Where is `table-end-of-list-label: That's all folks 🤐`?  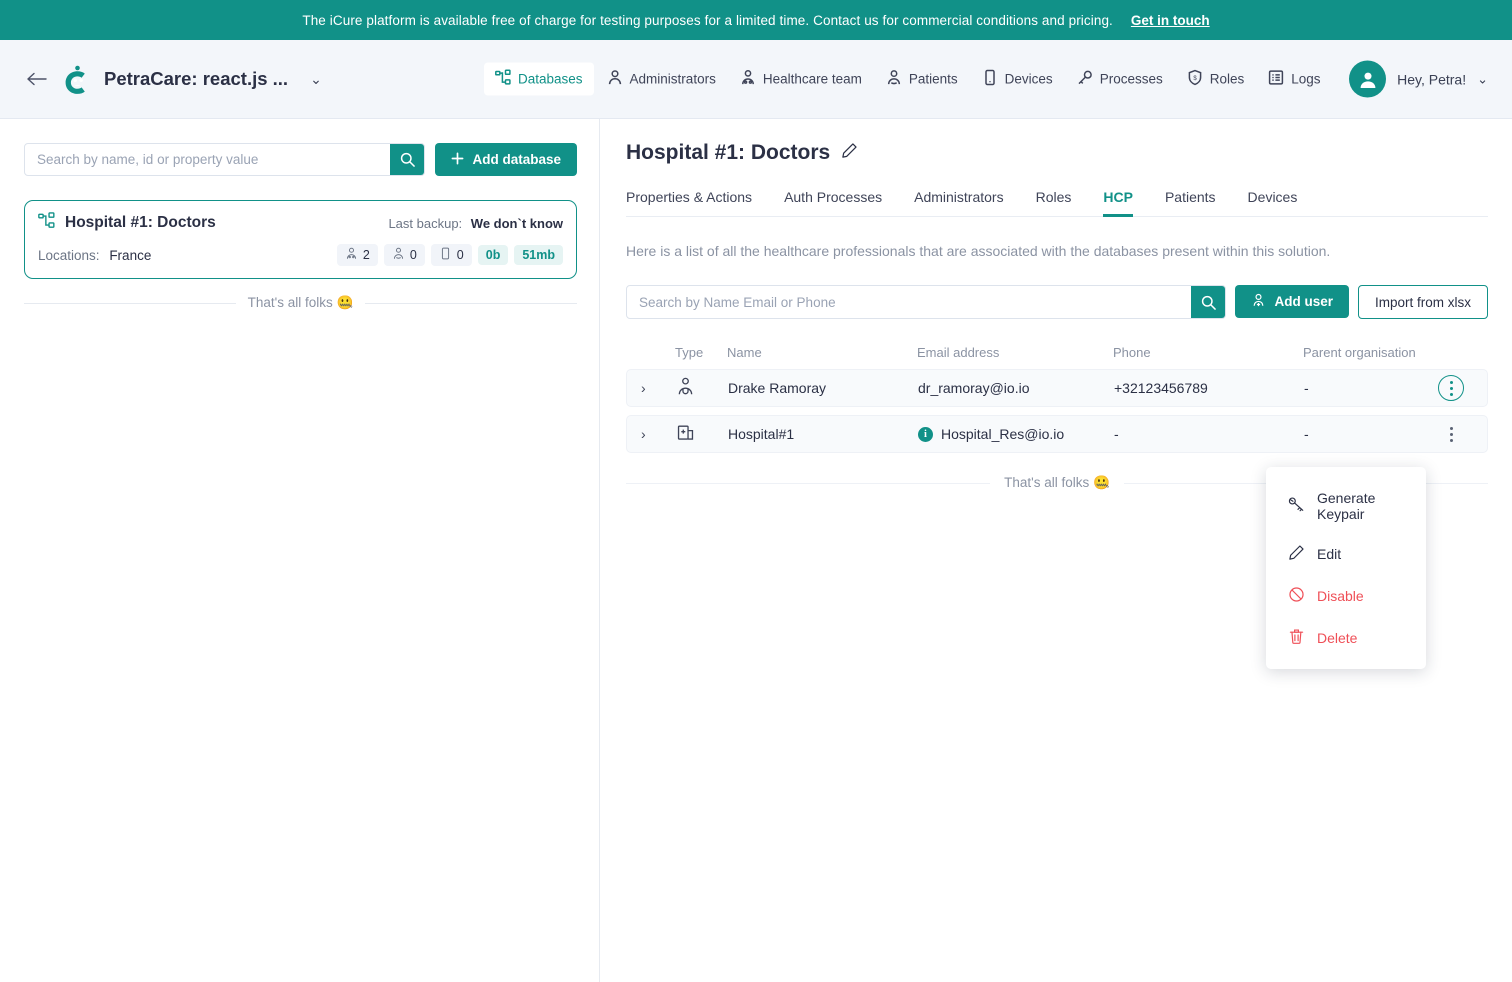
table-end-of-list-label: That's all folks 🤐 is located at coordinates (1057, 482).